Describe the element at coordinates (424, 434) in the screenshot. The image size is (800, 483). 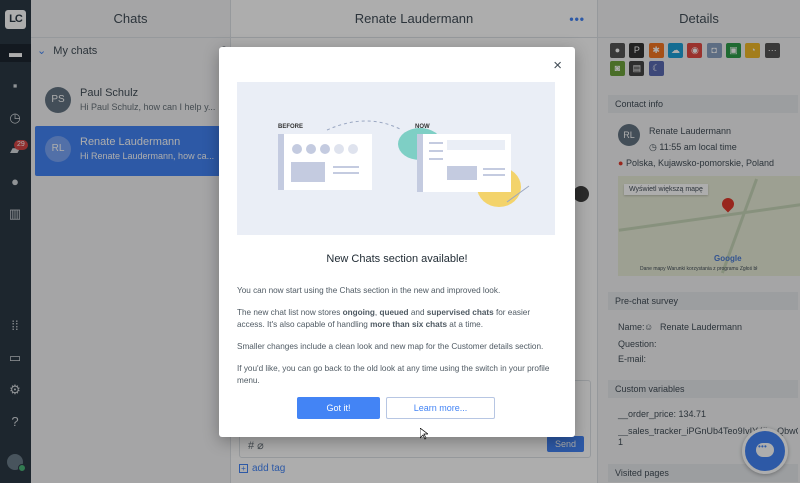
I see `mouse-cursor-icon` at that location.